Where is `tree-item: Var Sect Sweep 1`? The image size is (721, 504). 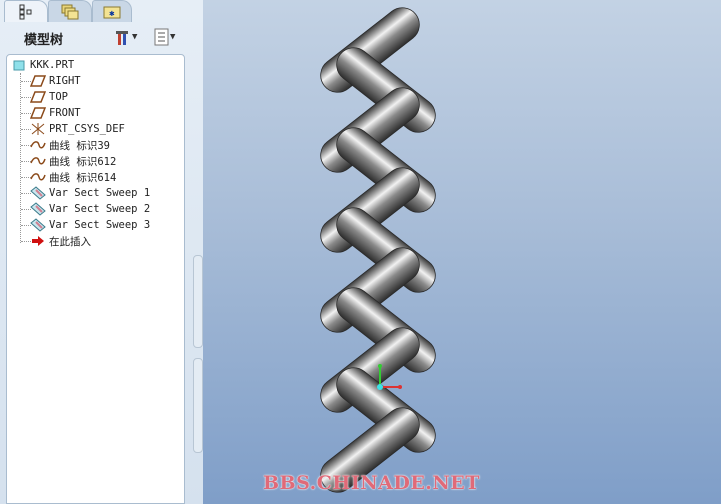
tree-item: Var Sect Sweep 1 is located at coordinates (90, 193).